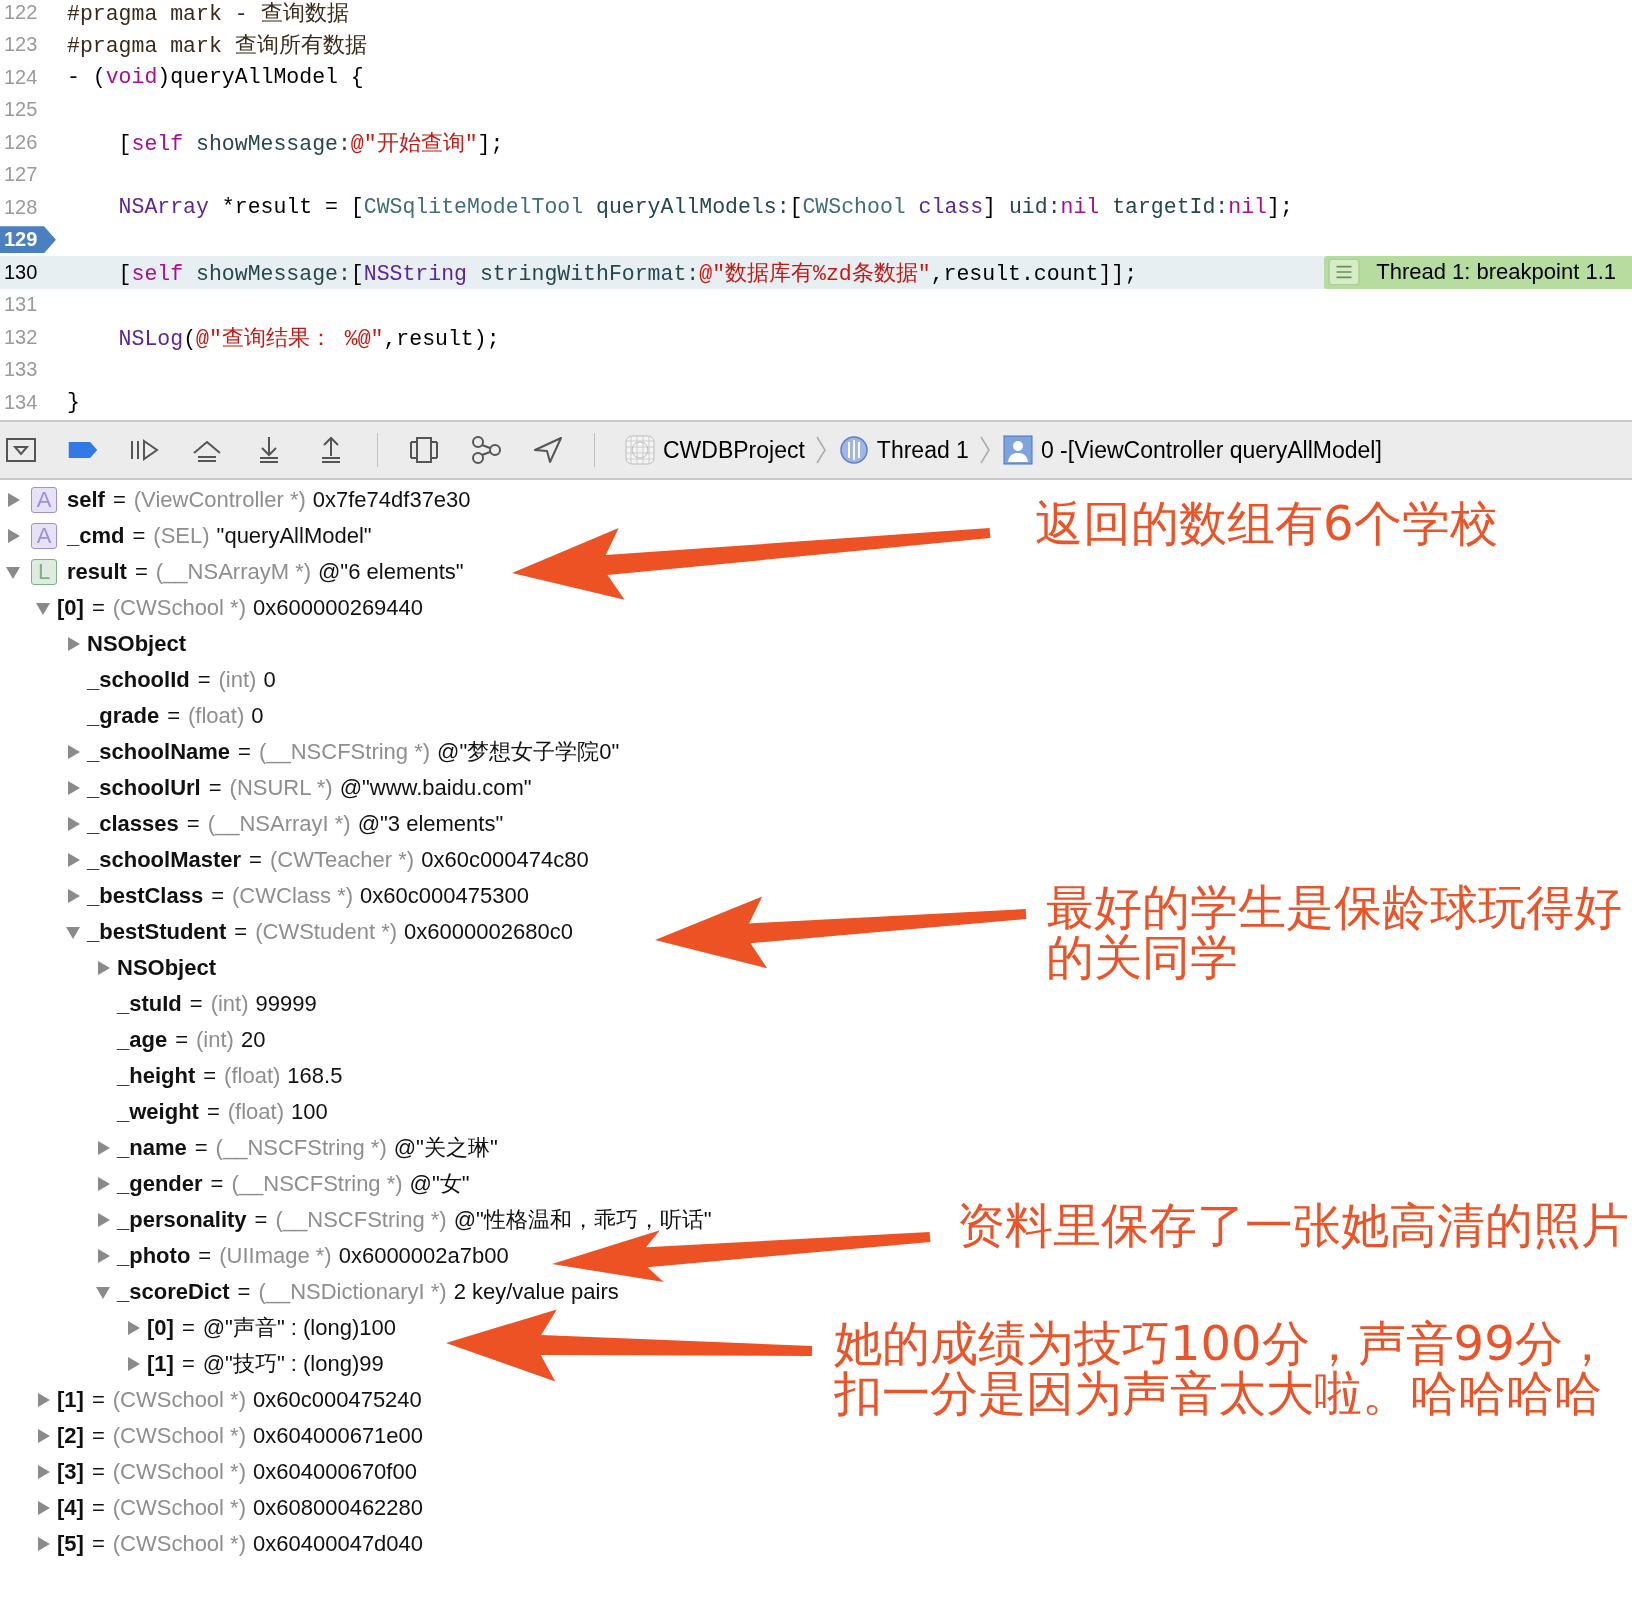 The width and height of the screenshot is (1632, 1612). I want to click on chevron-icon, so click(984, 450).